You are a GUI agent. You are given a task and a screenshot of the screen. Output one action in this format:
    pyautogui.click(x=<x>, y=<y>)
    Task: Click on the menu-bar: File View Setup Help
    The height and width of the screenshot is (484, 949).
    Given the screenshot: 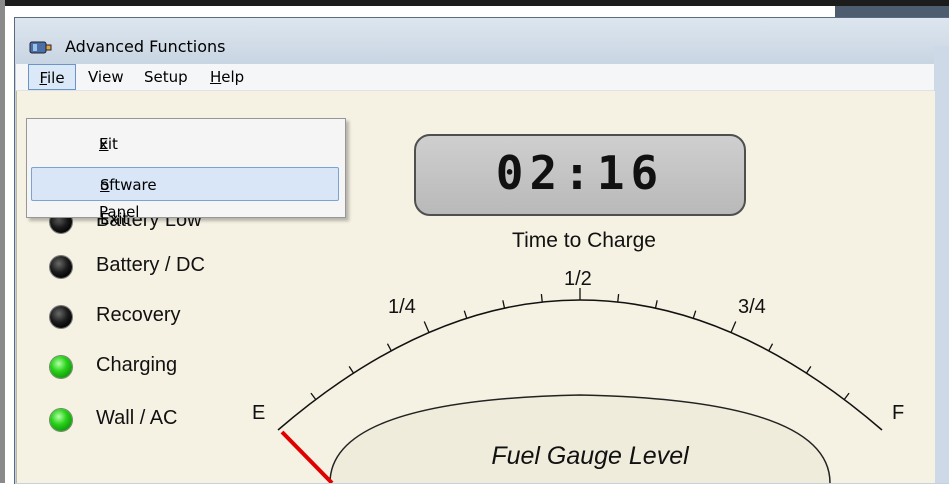 What is the action you would take?
    pyautogui.click(x=475, y=77)
    